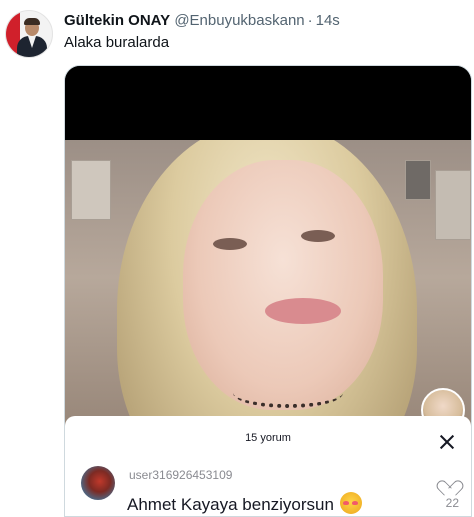 The height and width of the screenshot is (517, 474). Describe the element at coordinates (268, 438) in the screenshot. I see `comments-count: 15 yorum` at that location.